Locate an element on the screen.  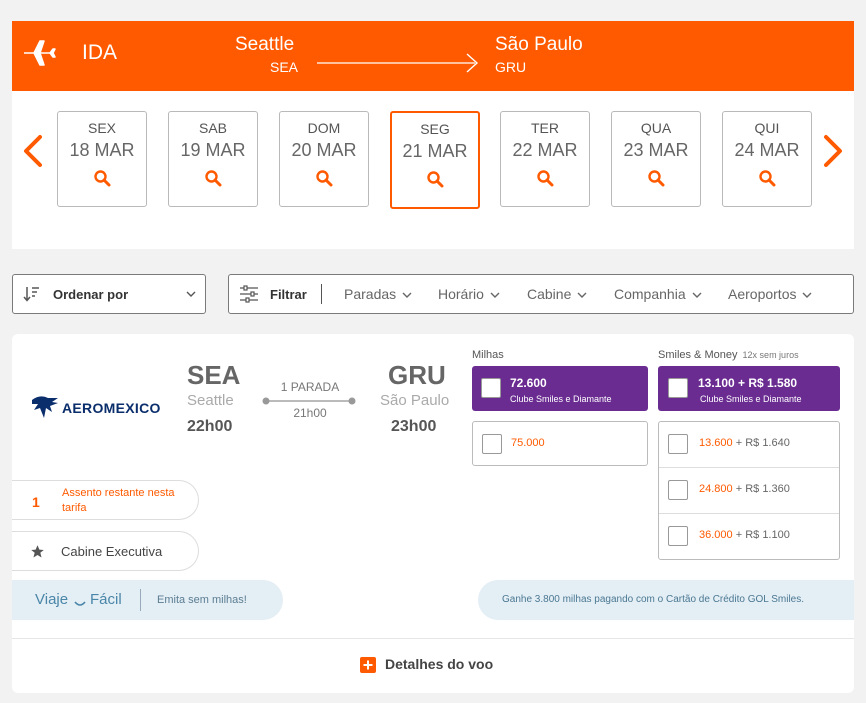
filter-cabine: Cabine is located at coordinates (557, 294).